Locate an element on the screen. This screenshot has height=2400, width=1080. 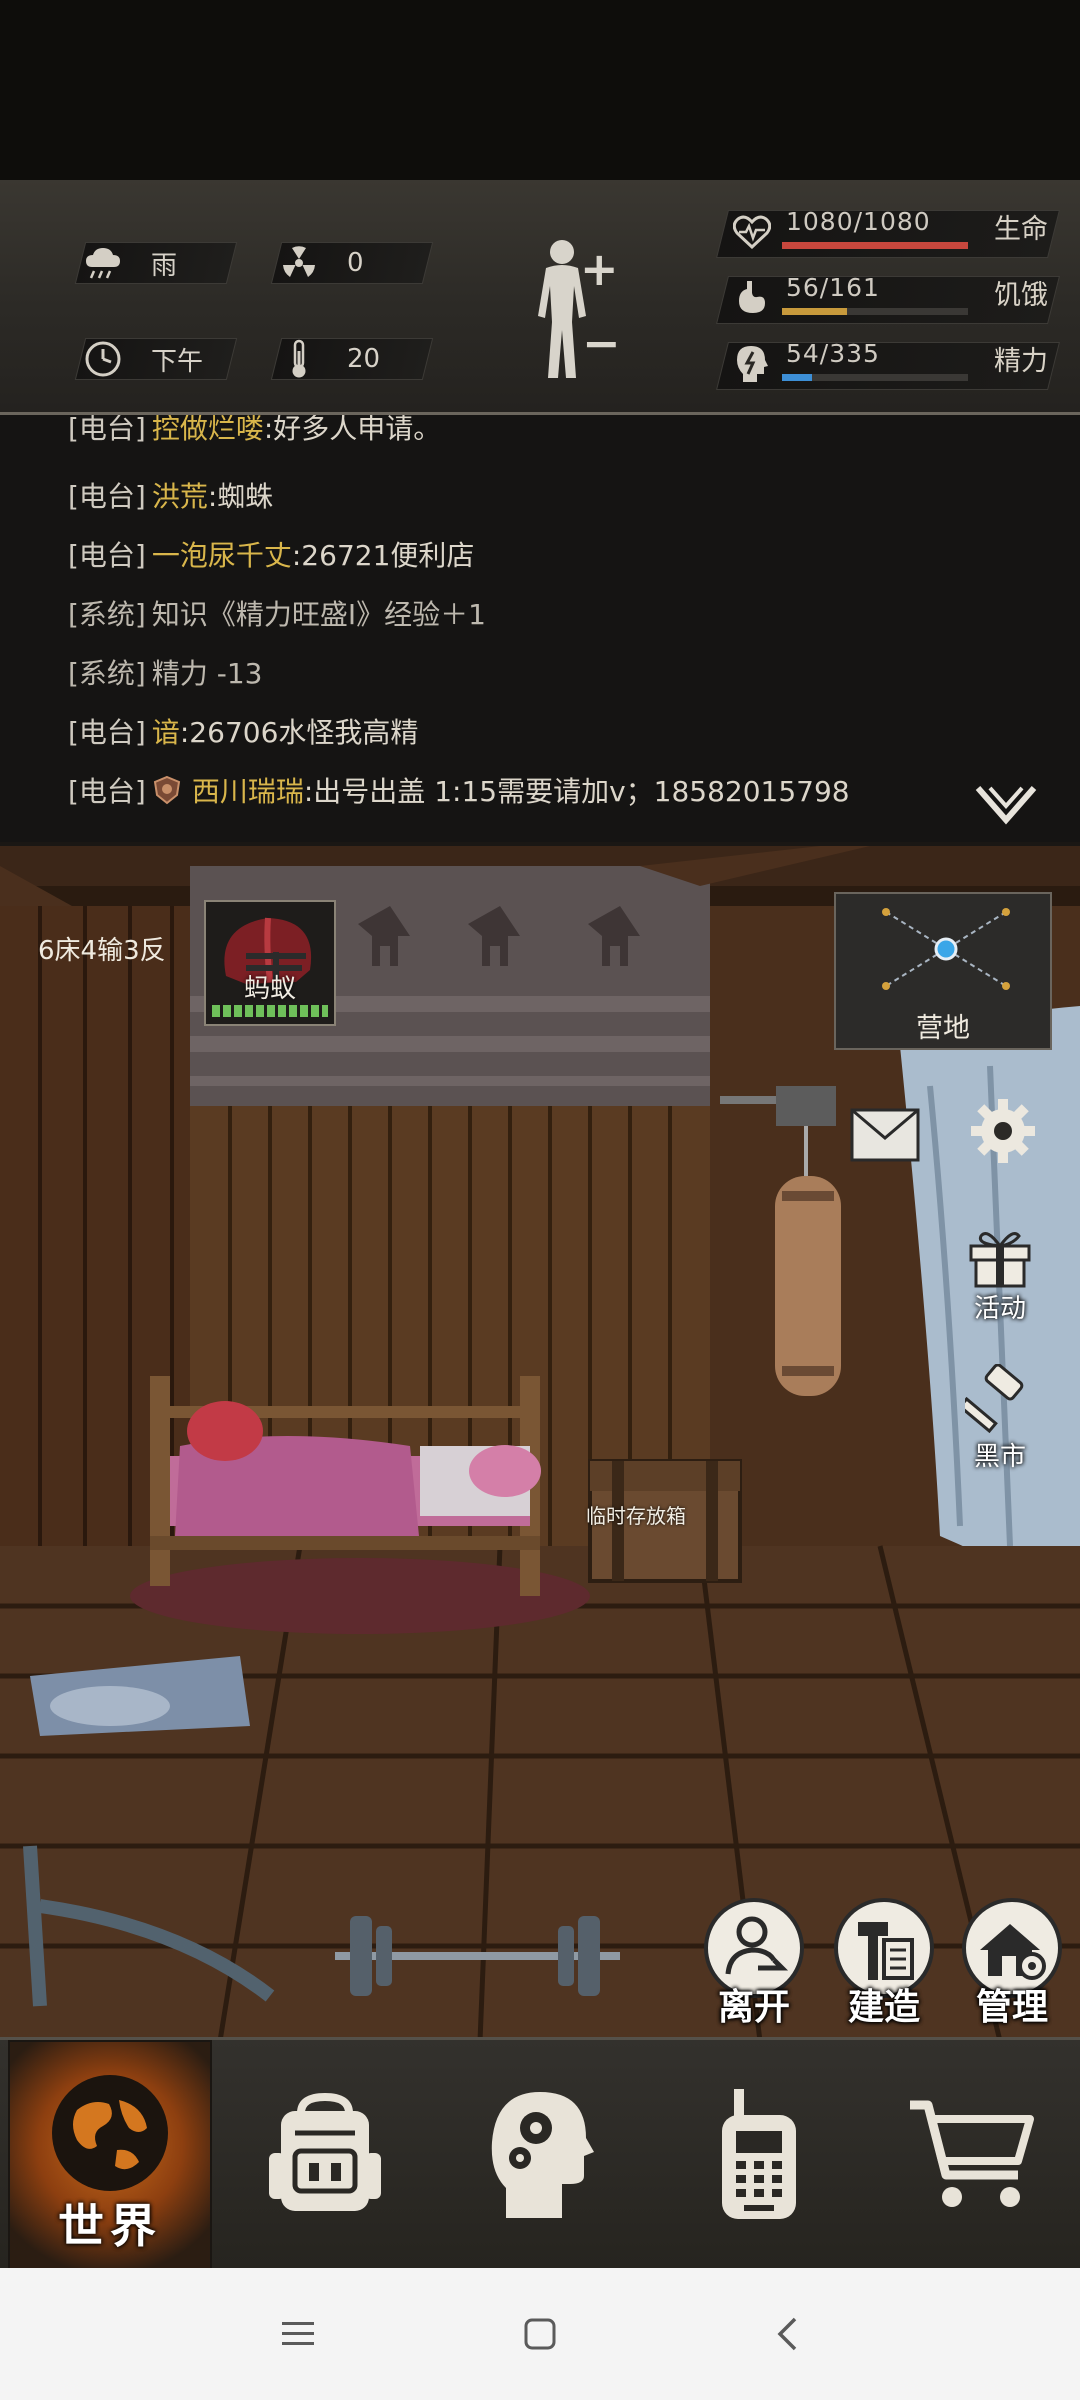
manage-button: 管理 is located at coordinates (1012, 1966).